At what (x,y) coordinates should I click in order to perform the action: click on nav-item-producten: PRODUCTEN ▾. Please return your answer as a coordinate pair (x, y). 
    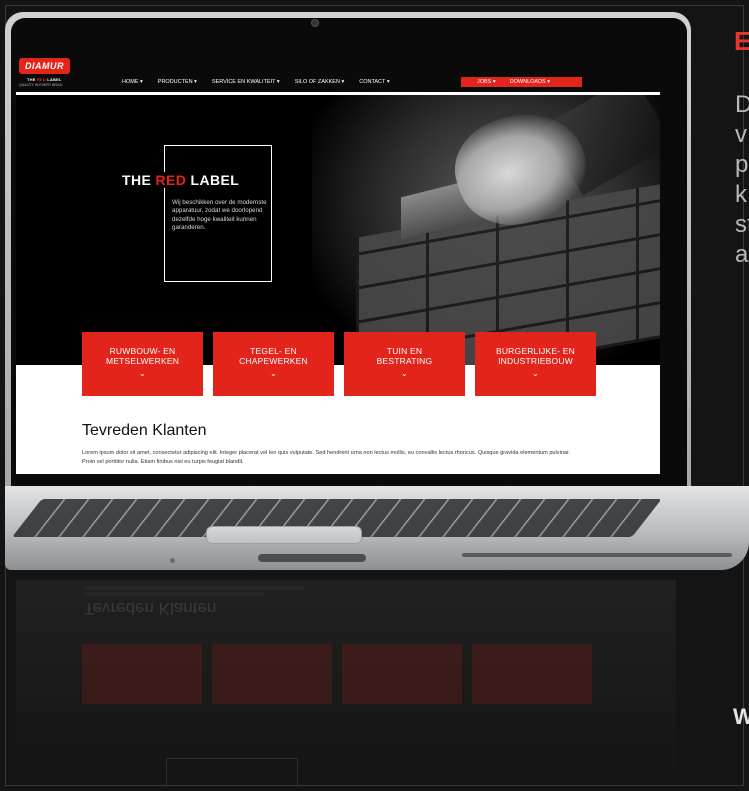
    Looking at the image, I should click on (177, 82).